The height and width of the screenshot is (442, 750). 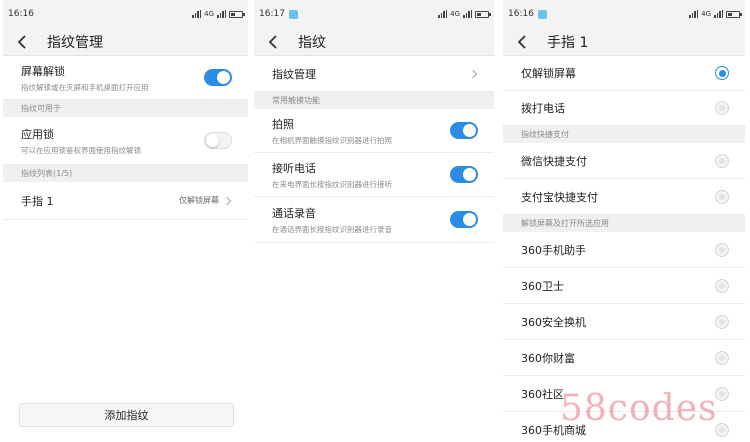 I want to click on option-label: 360手机商城, so click(x=553, y=430).